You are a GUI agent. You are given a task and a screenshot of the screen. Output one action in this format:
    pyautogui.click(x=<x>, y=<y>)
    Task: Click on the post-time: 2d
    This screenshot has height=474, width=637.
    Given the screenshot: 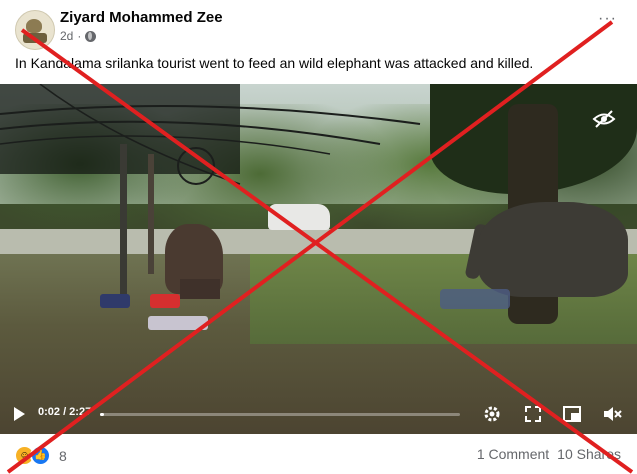 What is the action you would take?
    pyautogui.click(x=66, y=36)
    